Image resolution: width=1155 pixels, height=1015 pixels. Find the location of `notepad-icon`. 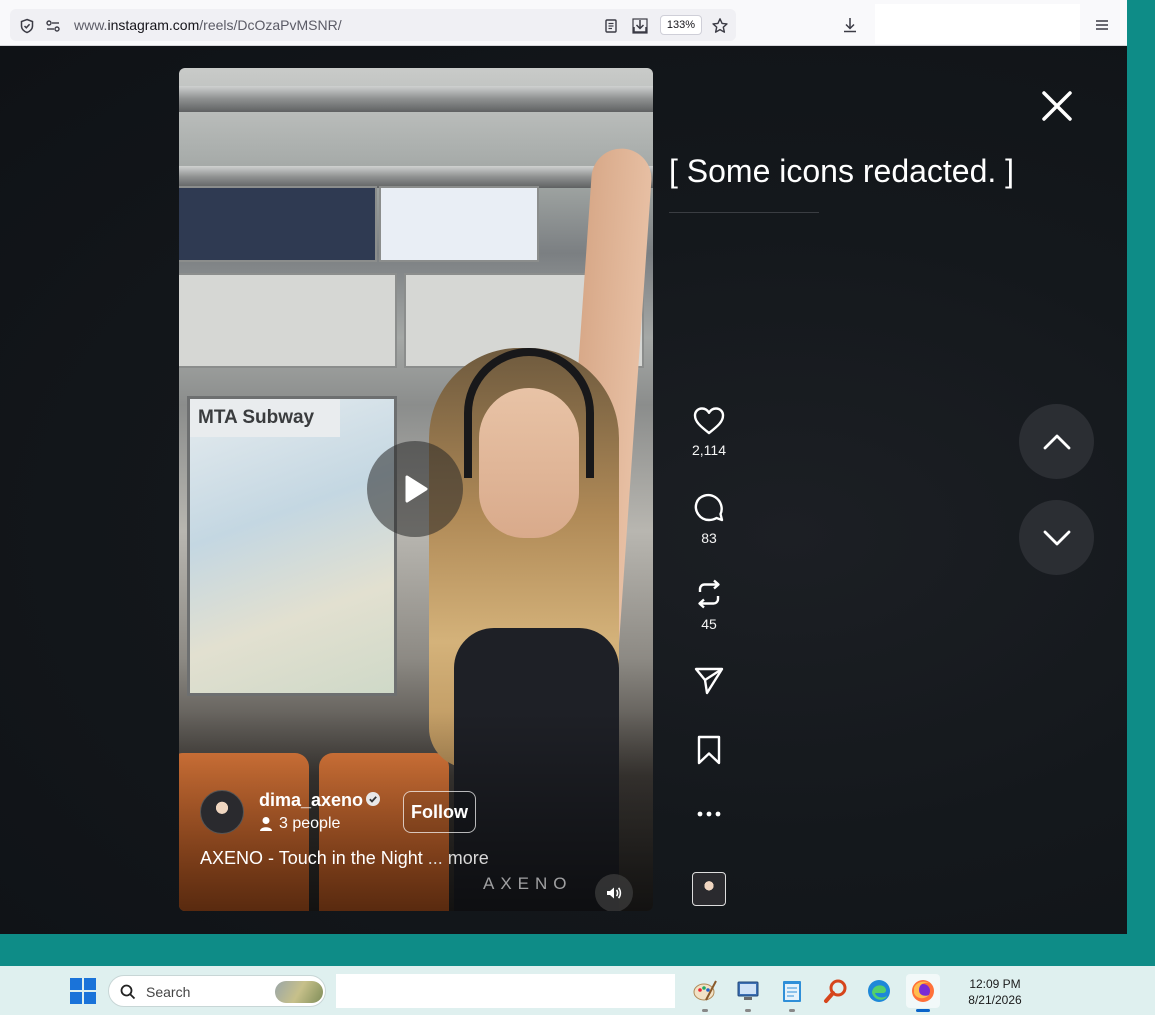

notepad-icon is located at coordinates (792, 991).